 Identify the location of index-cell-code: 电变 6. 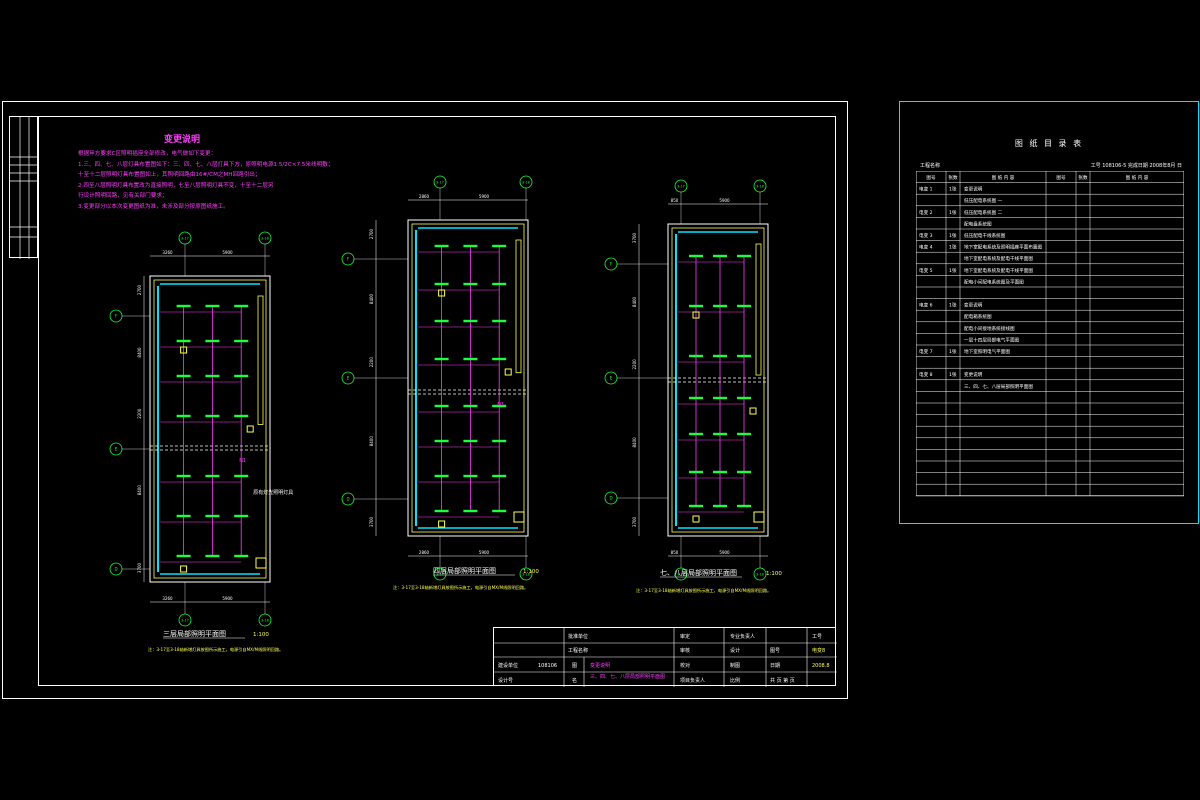
(926, 305).